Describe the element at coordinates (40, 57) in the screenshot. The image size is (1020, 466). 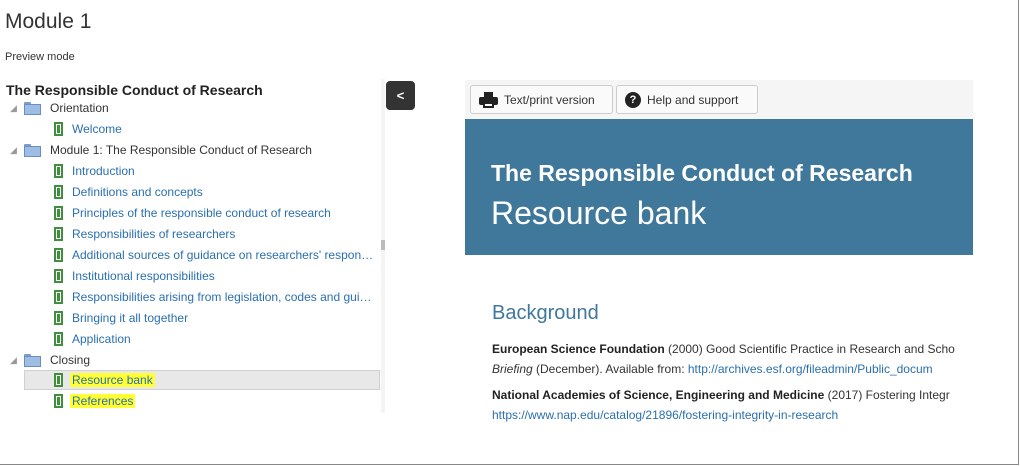
I see `preview-mode-label: Preview mode` at that location.